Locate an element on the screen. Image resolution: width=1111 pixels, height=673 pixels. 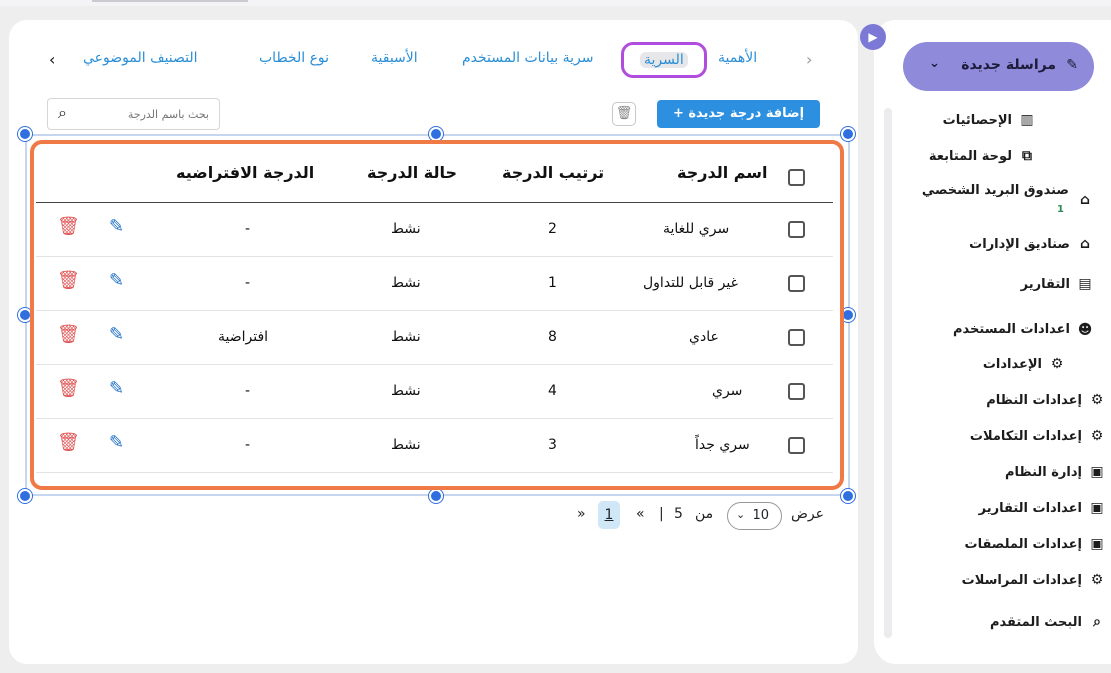
search-input is located at coordinates (149, 114).